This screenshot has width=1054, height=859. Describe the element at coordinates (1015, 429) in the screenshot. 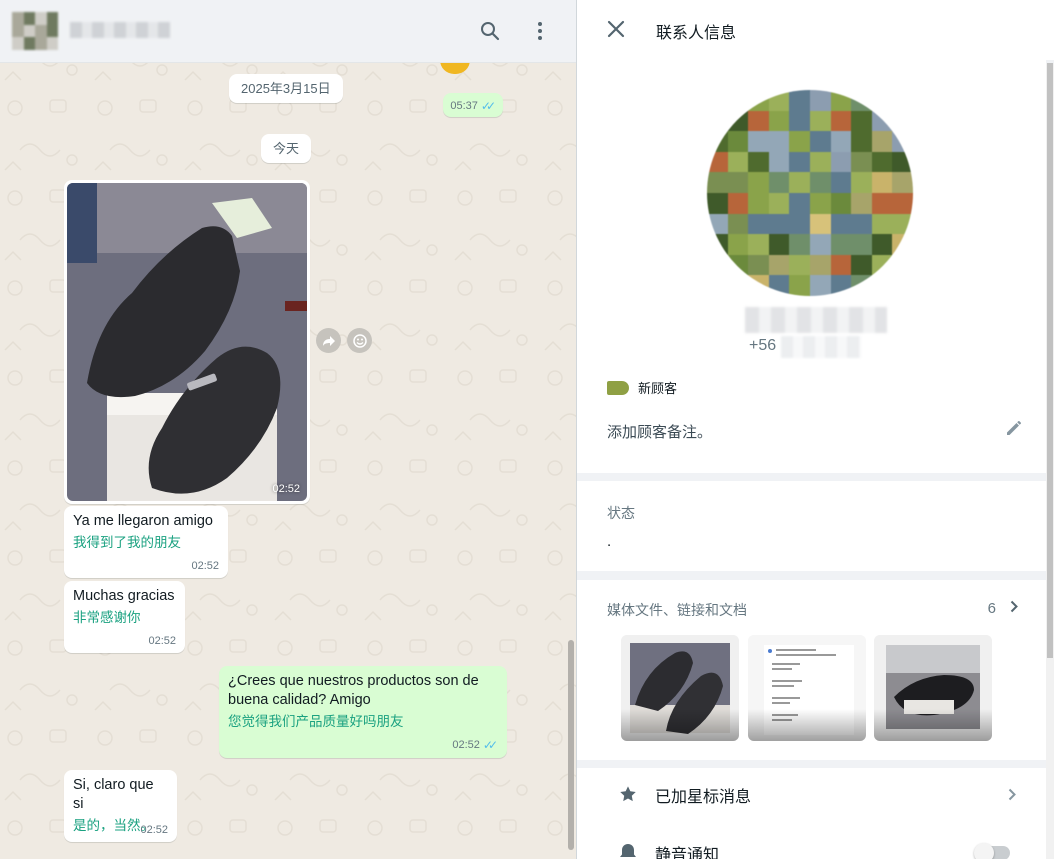

I see `edit-pencil-icon` at that location.